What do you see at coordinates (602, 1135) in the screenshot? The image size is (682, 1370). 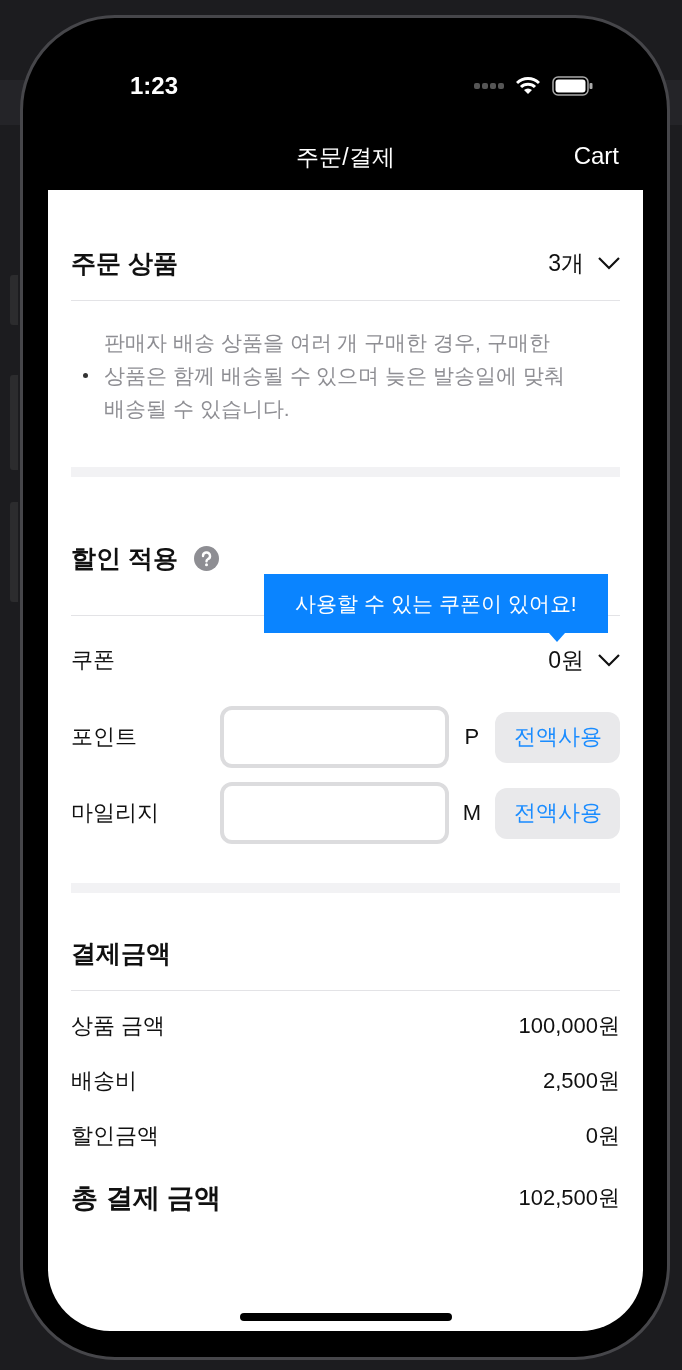 I see `price-value: 0원` at bounding box center [602, 1135].